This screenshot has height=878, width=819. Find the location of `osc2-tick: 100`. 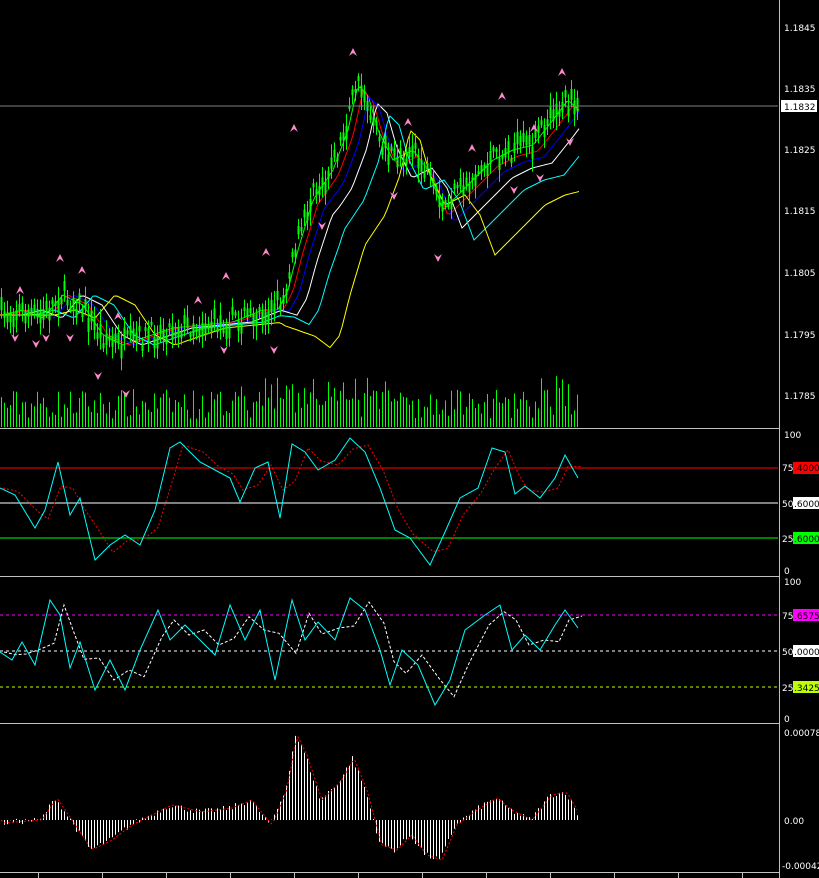

osc2-tick: 100 is located at coordinates (792, 583).